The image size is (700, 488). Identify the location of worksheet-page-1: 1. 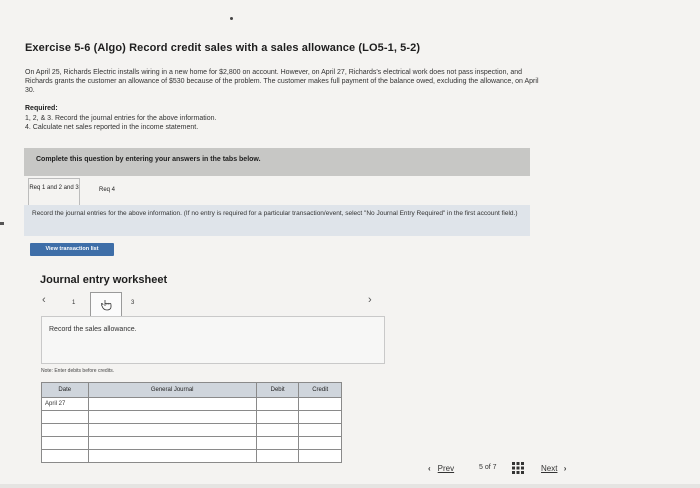
(73, 303).